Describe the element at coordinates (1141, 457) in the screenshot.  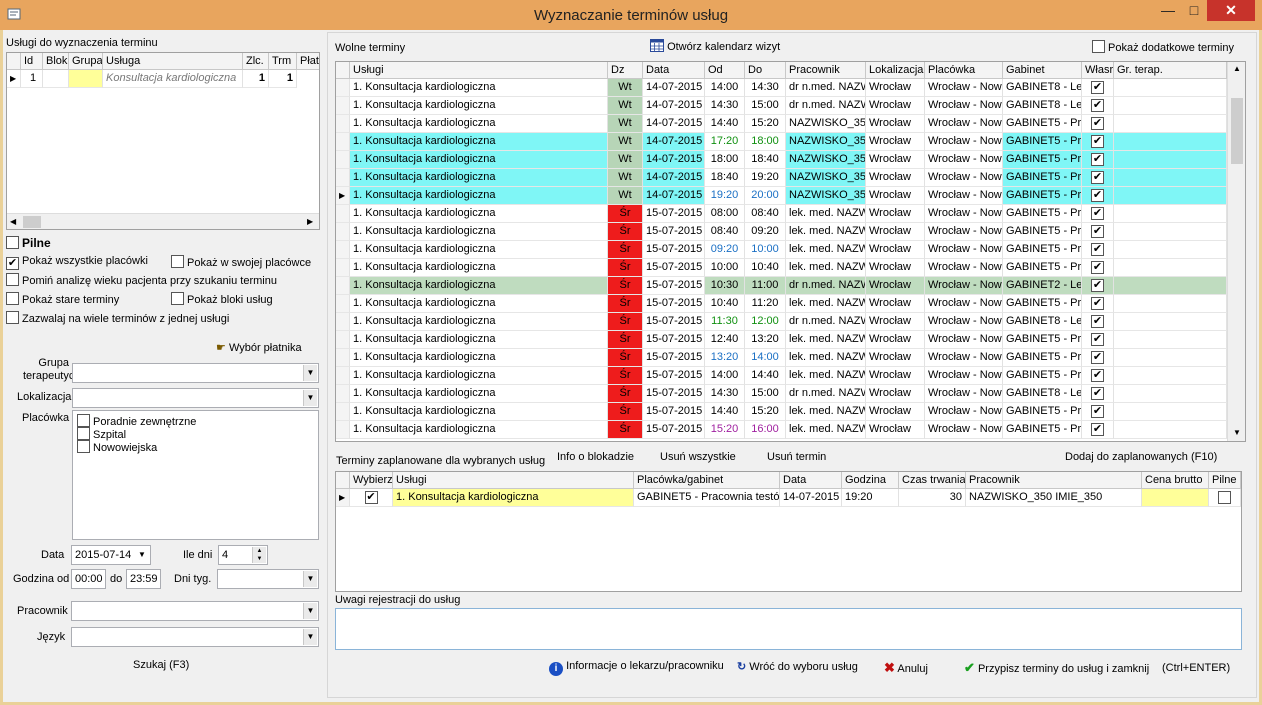
I see `add-planned-button: Dodaj do zaplanowanych (F10)` at that location.